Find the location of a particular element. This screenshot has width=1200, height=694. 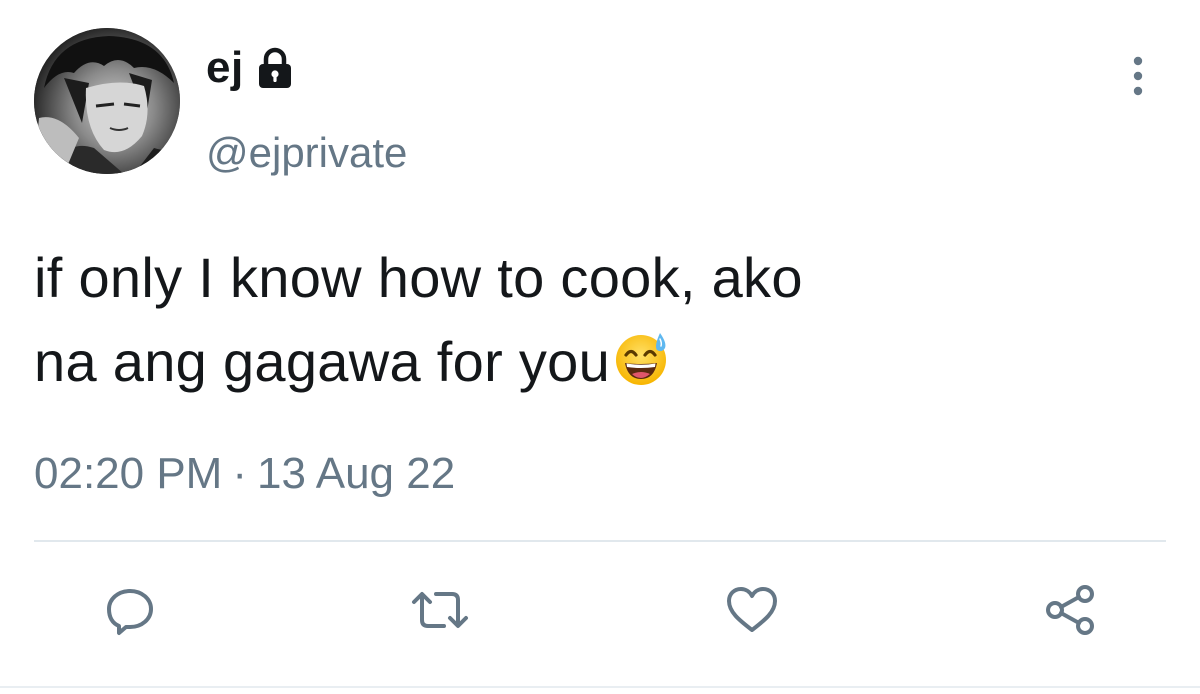

reply-button is located at coordinates (130, 610).